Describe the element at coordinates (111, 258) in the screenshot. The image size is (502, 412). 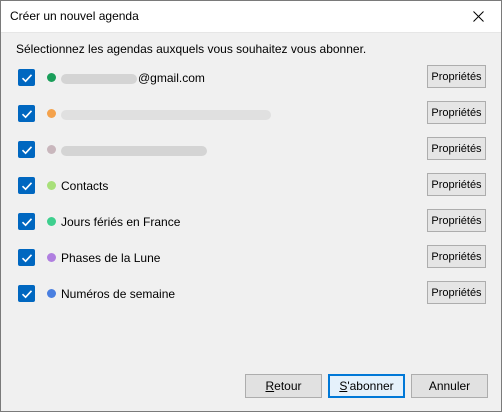
I see `calendar-label: Phases de la Lune` at that location.